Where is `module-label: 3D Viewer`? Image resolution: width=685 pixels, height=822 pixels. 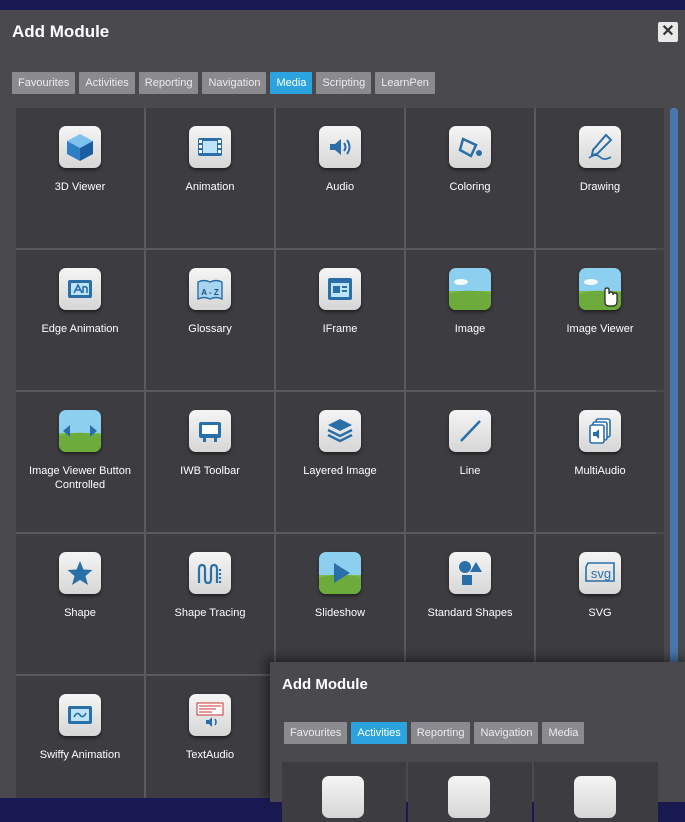 module-label: 3D Viewer is located at coordinates (80, 187).